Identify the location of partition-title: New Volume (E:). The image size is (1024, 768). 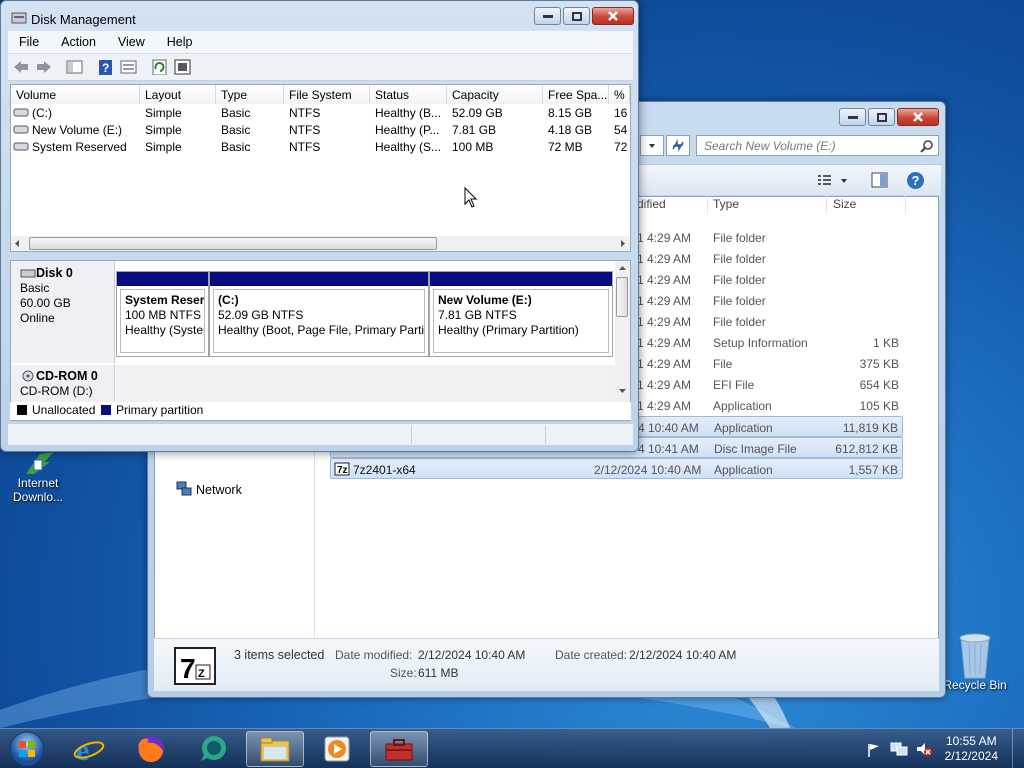
(485, 300).